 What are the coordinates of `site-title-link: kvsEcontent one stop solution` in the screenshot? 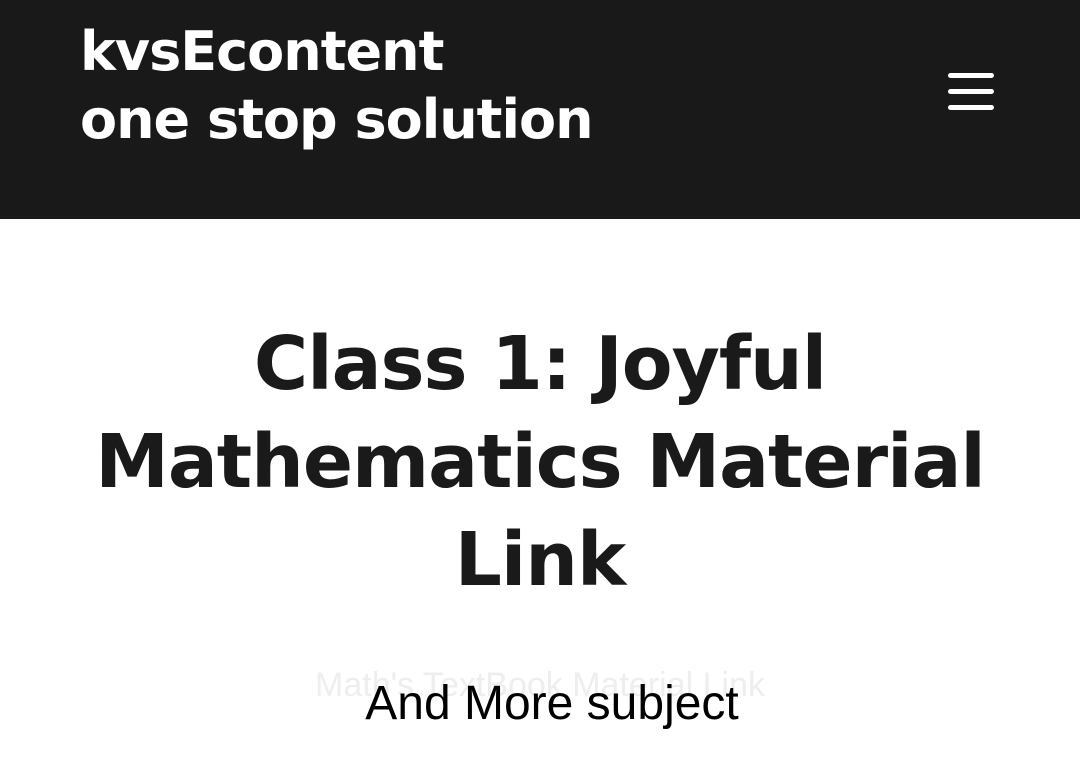 It's located at (337, 86).